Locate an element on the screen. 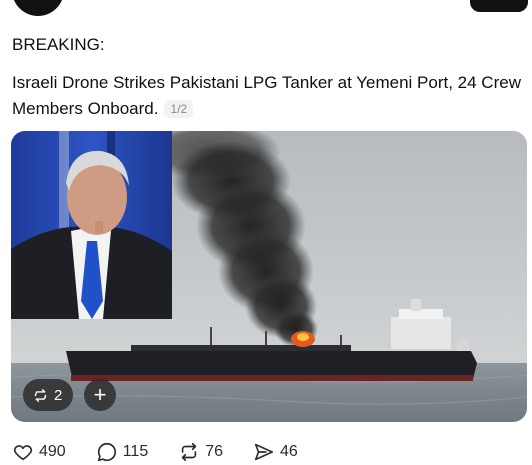 The width and height of the screenshot is (532, 465). reply-action: 115 is located at coordinates (122, 452).